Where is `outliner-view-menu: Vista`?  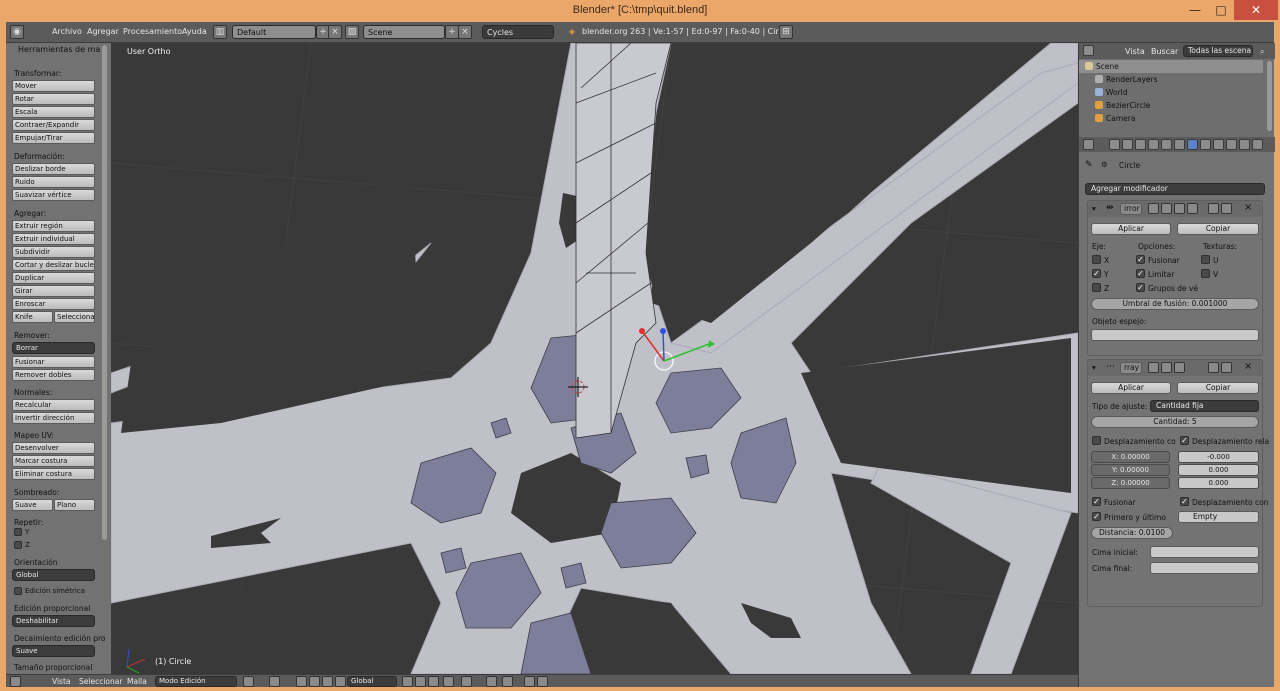
outliner-view-menu: Vista is located at coordinates (1135, 51).